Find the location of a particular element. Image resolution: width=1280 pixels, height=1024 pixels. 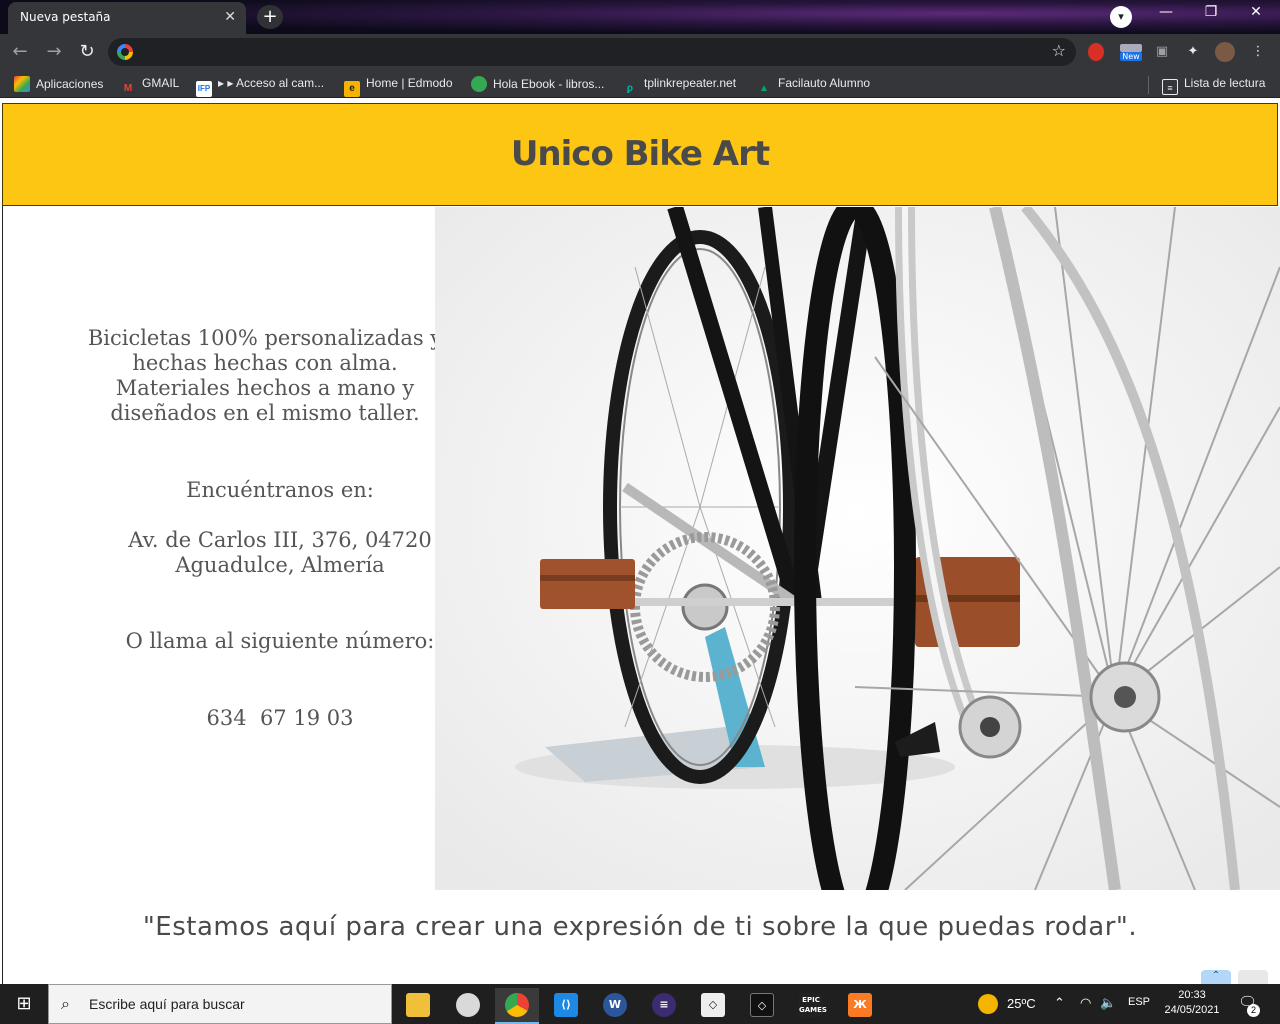

xampp-taskbar-icon: Ж is located at coordinates (860, 1006).